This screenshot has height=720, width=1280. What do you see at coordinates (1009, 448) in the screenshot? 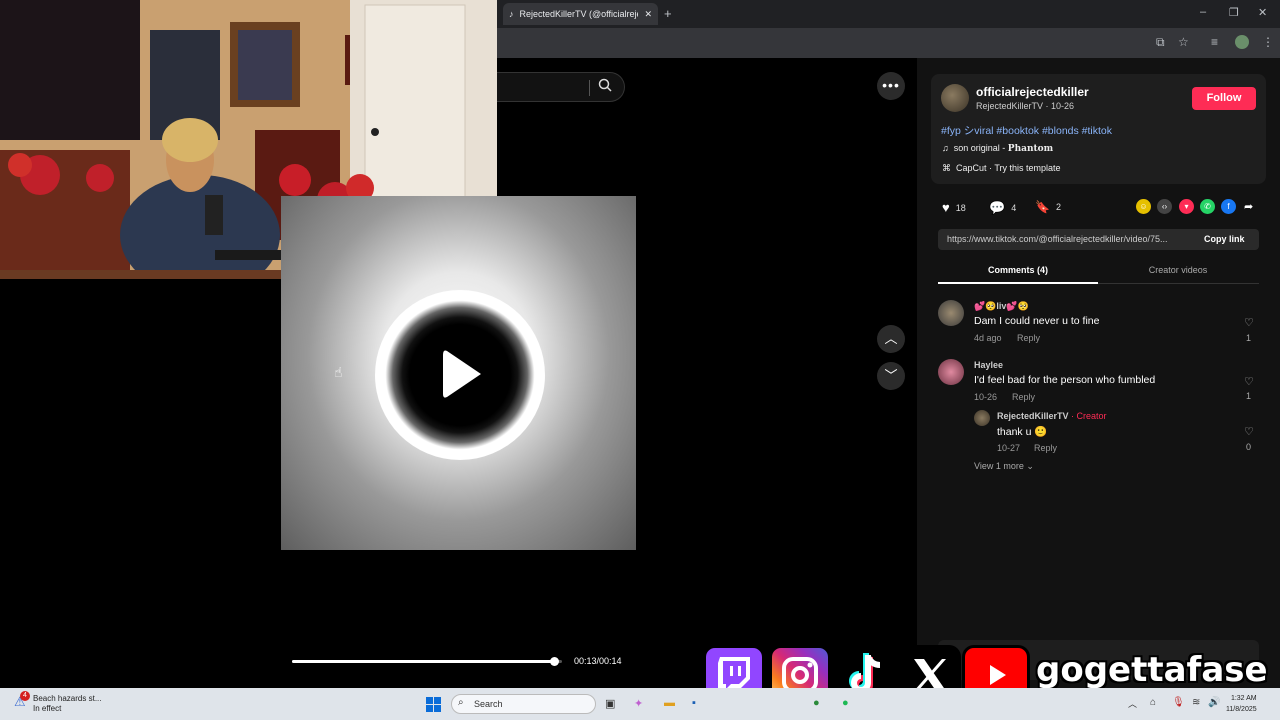
I see `reply-time: 10-27` at bounding box center [1009, 448].